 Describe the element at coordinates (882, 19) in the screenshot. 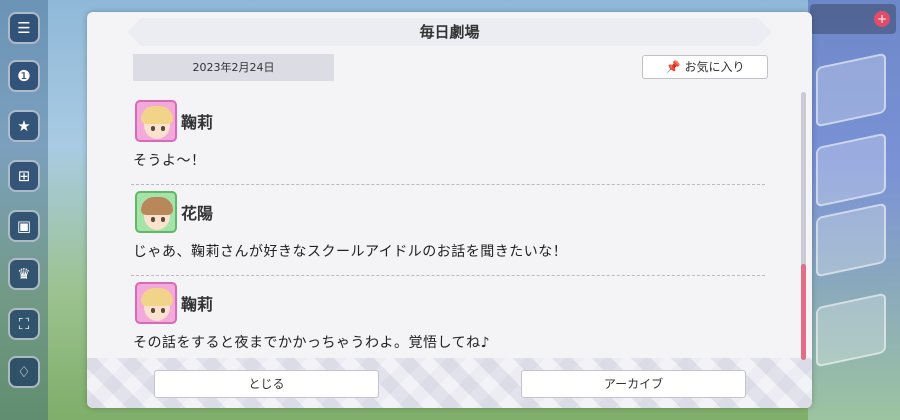

I see `add-icon: +` at that location.